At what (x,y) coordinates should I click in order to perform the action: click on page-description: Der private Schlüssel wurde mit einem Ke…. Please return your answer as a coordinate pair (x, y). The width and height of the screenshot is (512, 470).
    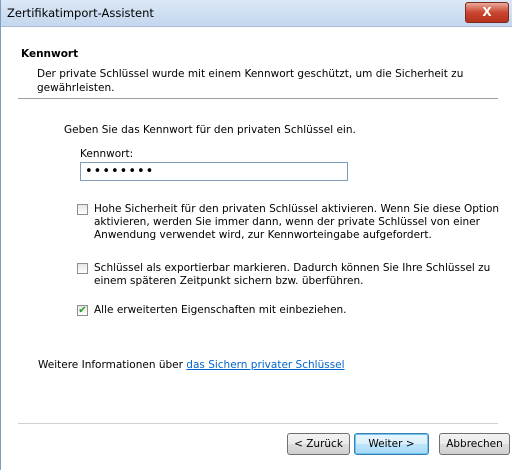
    Looking at the image, I should click on (250, 81).